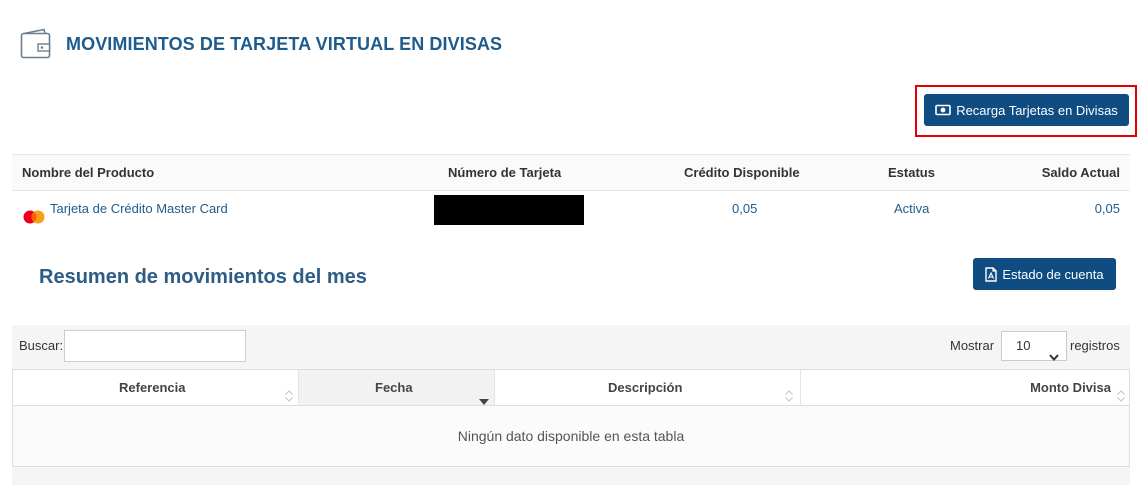  What do you see at coordinates (34, 213) in the screenshot?
I see `mastercard-icon` at bounding box center [34, 213].